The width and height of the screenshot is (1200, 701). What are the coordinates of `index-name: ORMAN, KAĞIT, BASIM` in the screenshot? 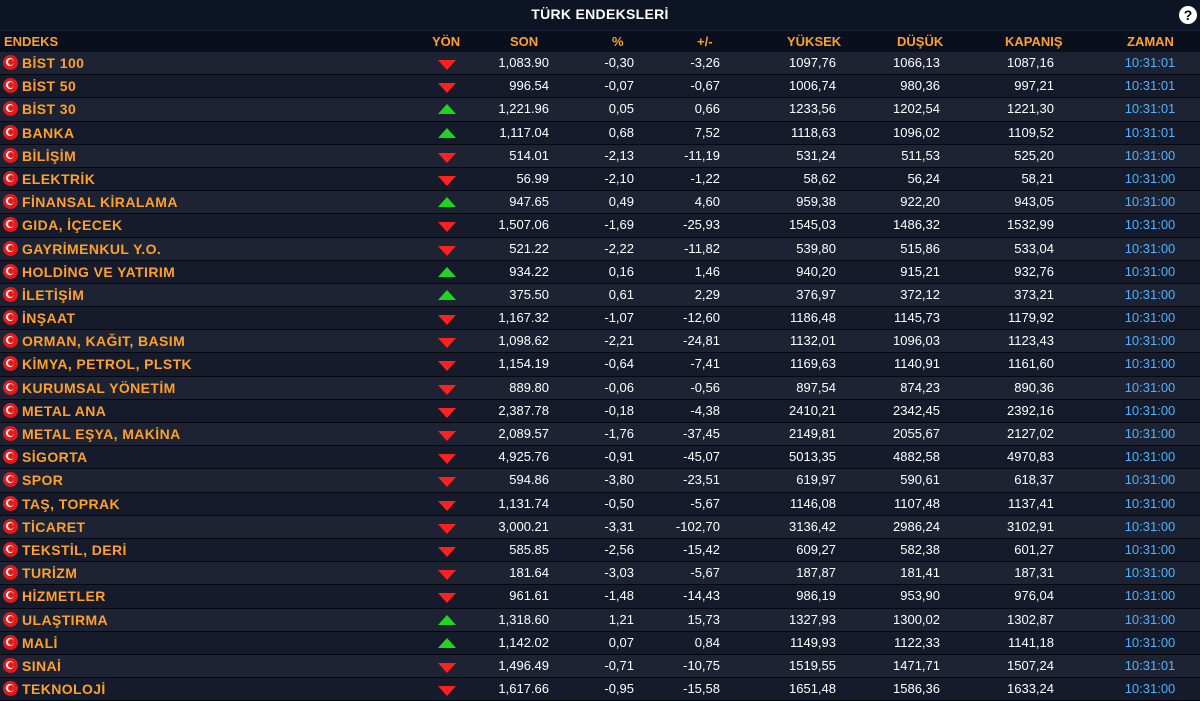 It's located at (222, 341).